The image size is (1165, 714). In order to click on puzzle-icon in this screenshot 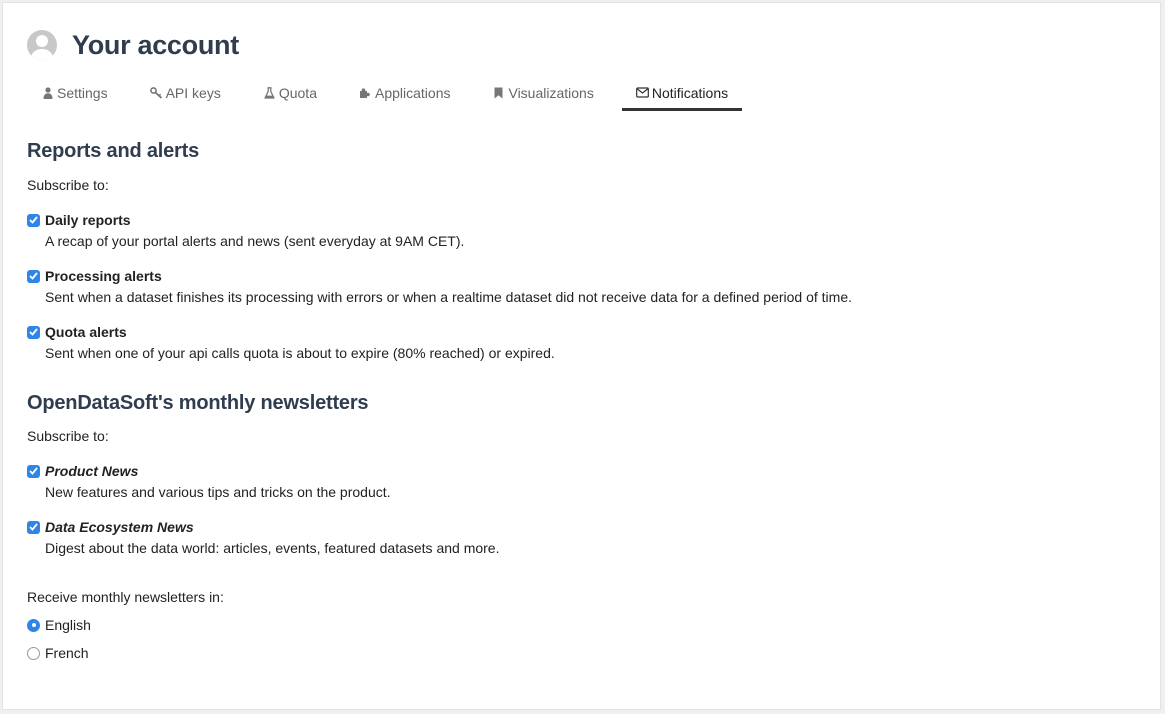, I will do `click(365, 92)`.